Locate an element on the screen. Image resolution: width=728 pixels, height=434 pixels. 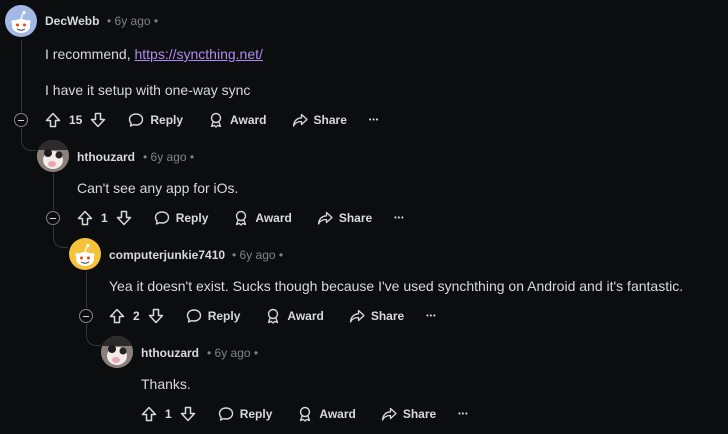
vote-score: 15 is located at coordinates (76, 120).